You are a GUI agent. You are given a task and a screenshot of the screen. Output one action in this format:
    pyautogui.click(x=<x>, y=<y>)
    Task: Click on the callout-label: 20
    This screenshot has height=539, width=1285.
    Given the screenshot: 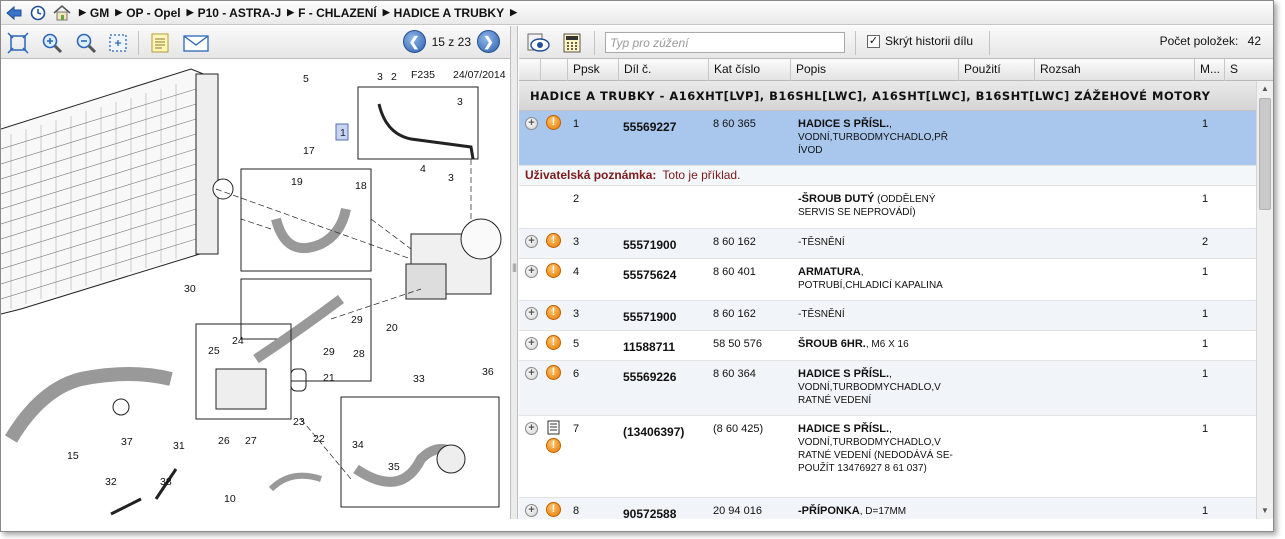 What is the action you would take?
    pyautogui.click(x=392, y=328)
    